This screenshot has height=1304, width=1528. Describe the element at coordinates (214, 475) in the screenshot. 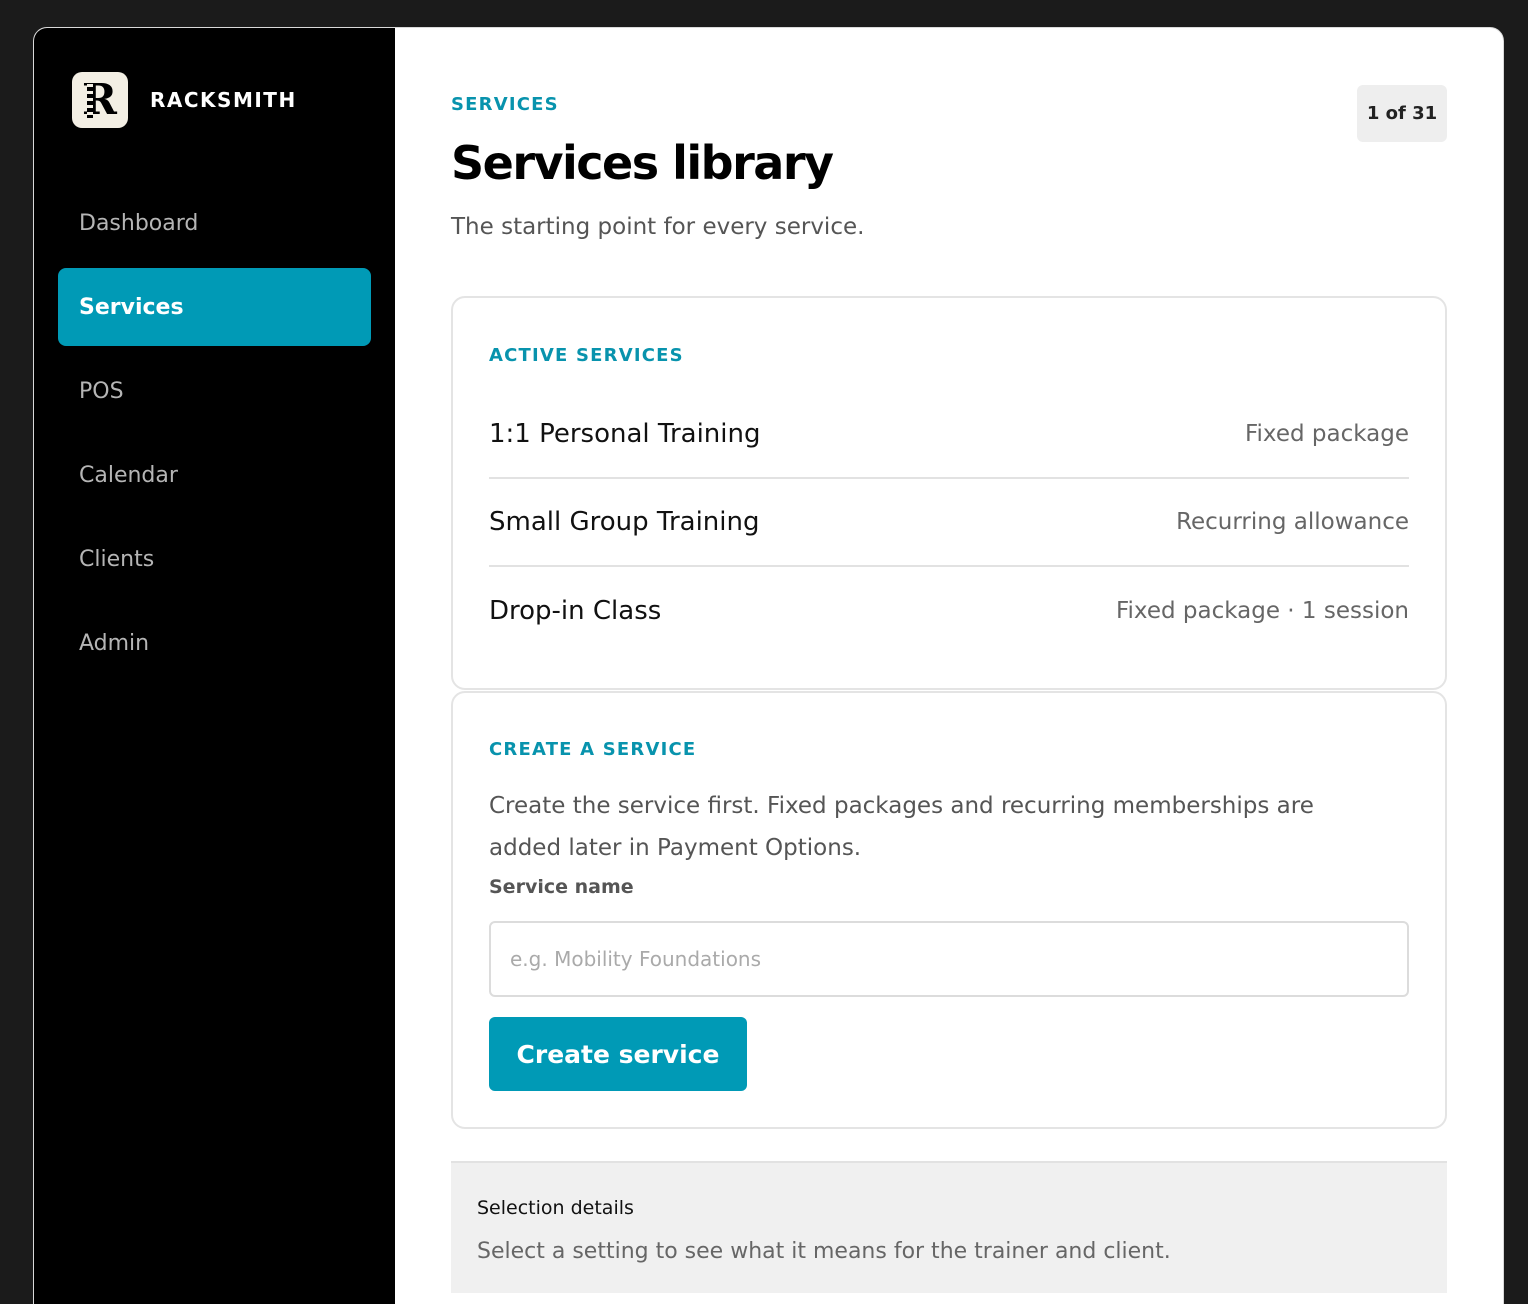

I see `sidebar-item-calendar: Calendar` at that location.